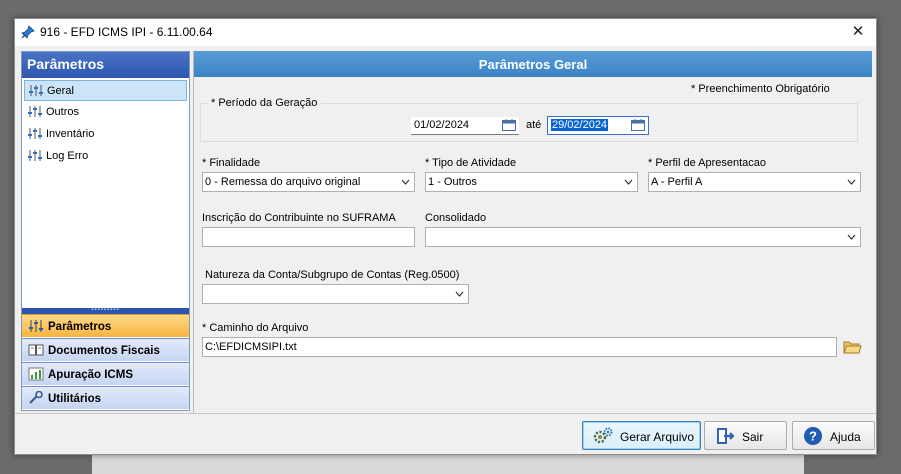  Describe the element at coordinates (707, 163) in the screenshot. I see `perfil-label: * Perfil de Apresentacao` at that location.